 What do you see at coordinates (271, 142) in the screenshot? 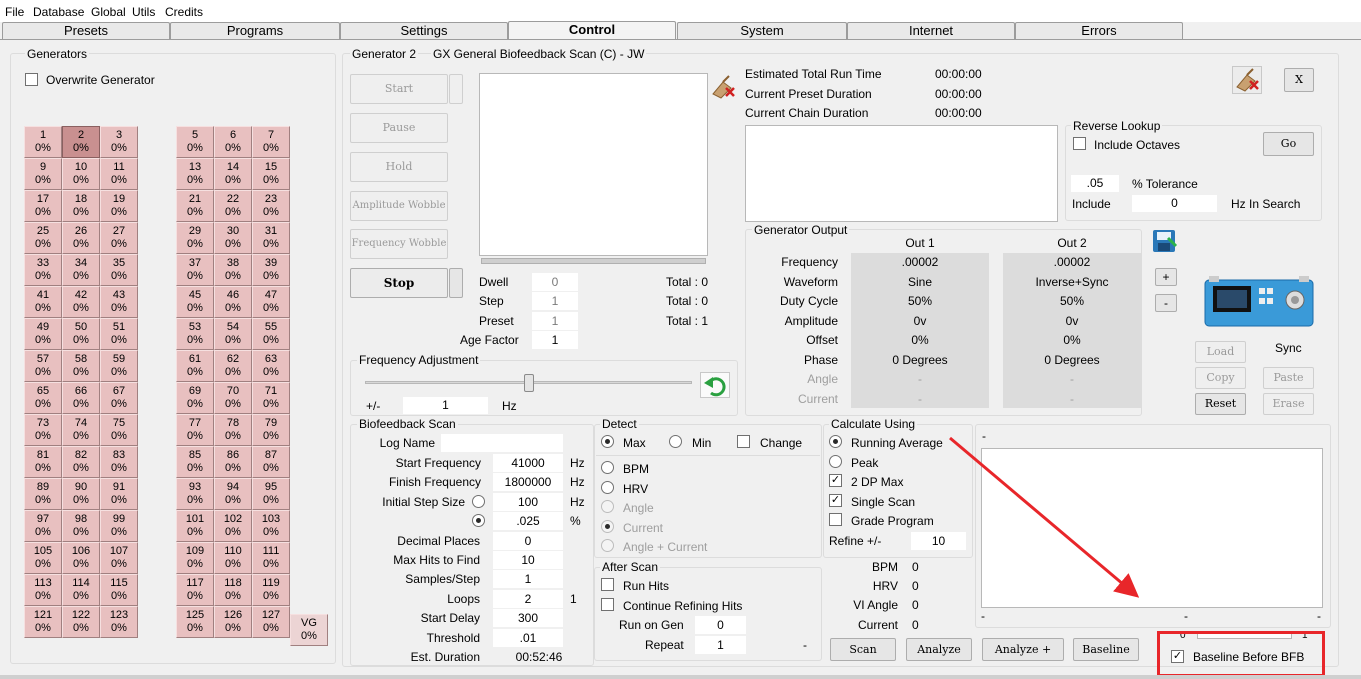
I see `generator-cell-7: 7 0%` at bounding box center [271, 142].